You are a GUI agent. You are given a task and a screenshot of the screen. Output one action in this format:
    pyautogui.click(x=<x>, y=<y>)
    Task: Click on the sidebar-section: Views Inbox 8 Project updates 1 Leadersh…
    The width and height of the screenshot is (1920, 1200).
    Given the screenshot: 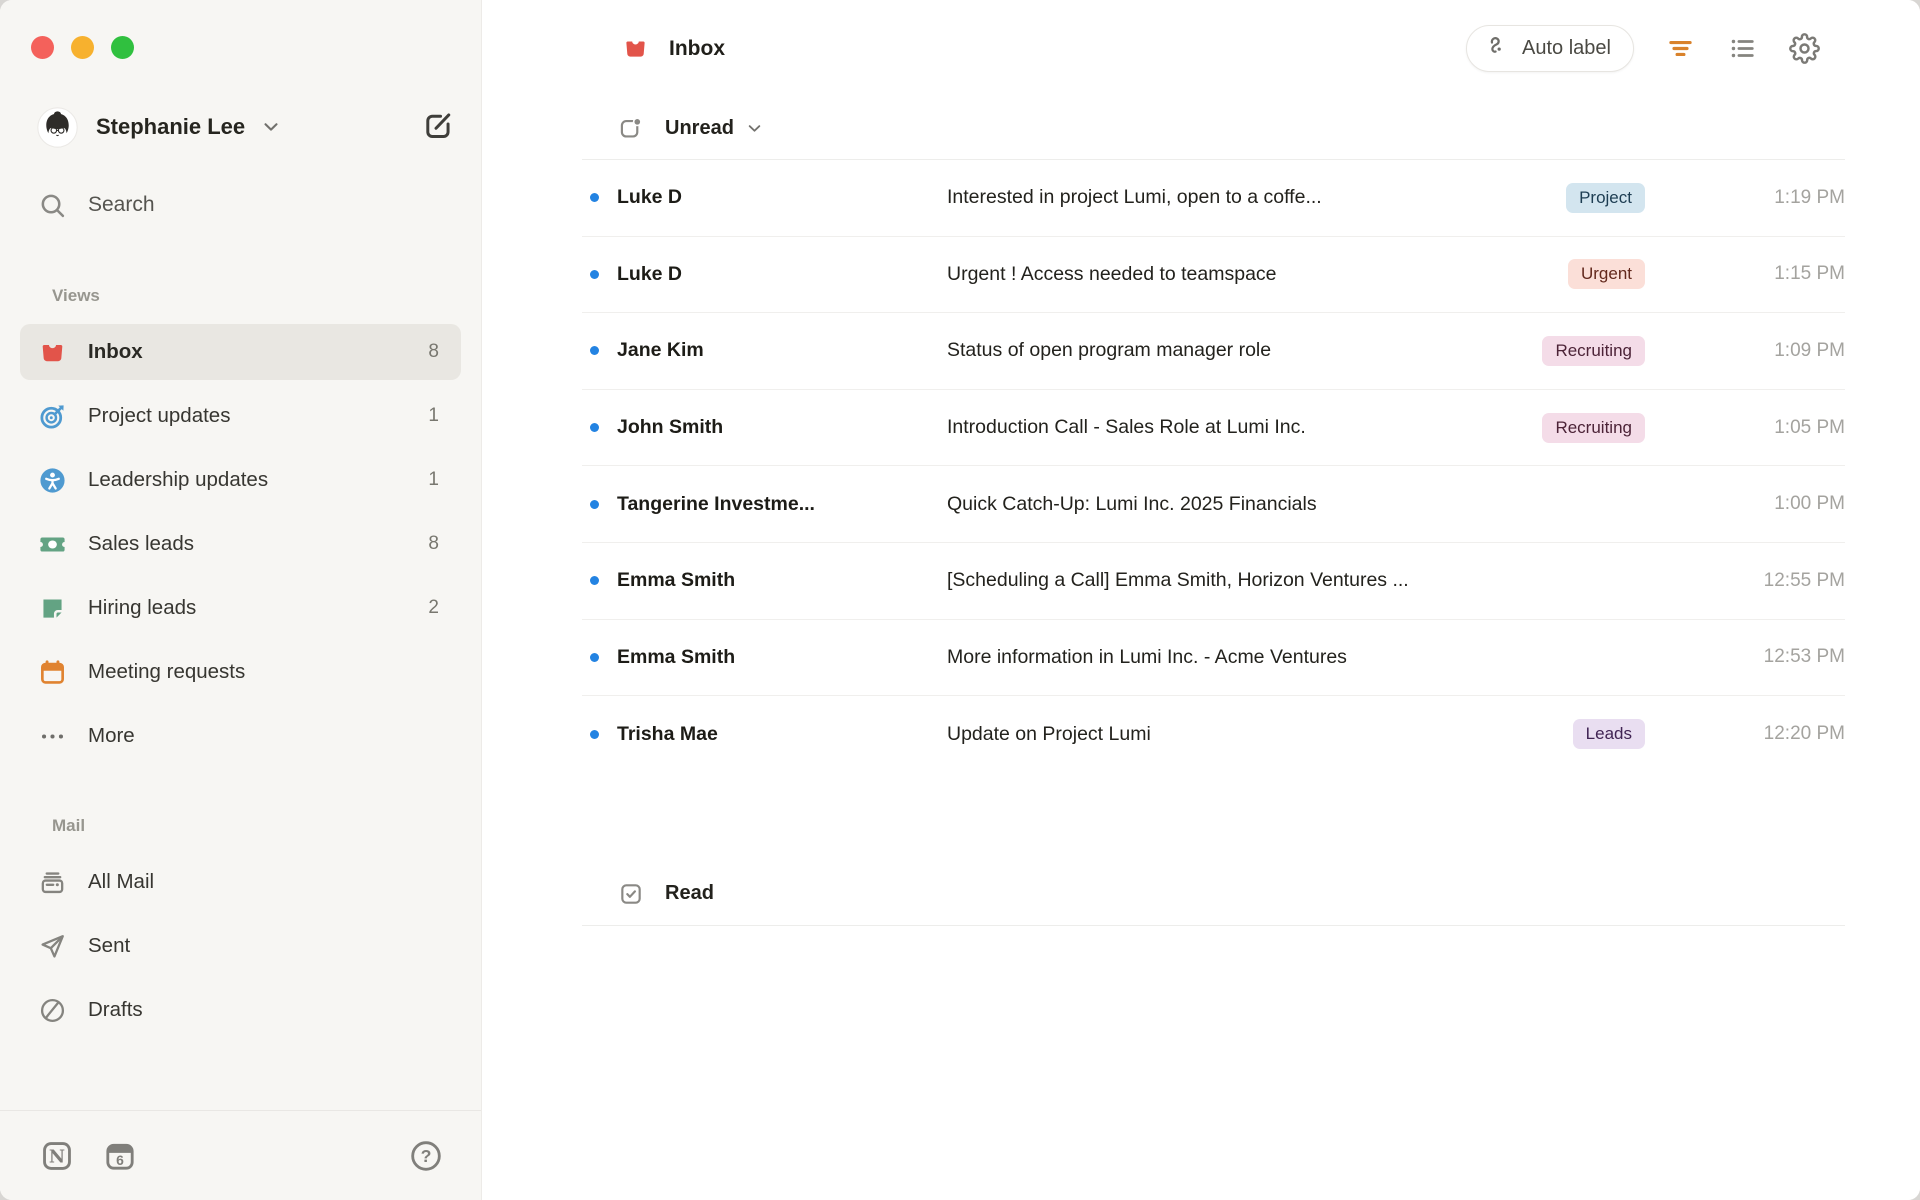 What is the action you would take?
    pyautogui.click(x=240, y=524)
    